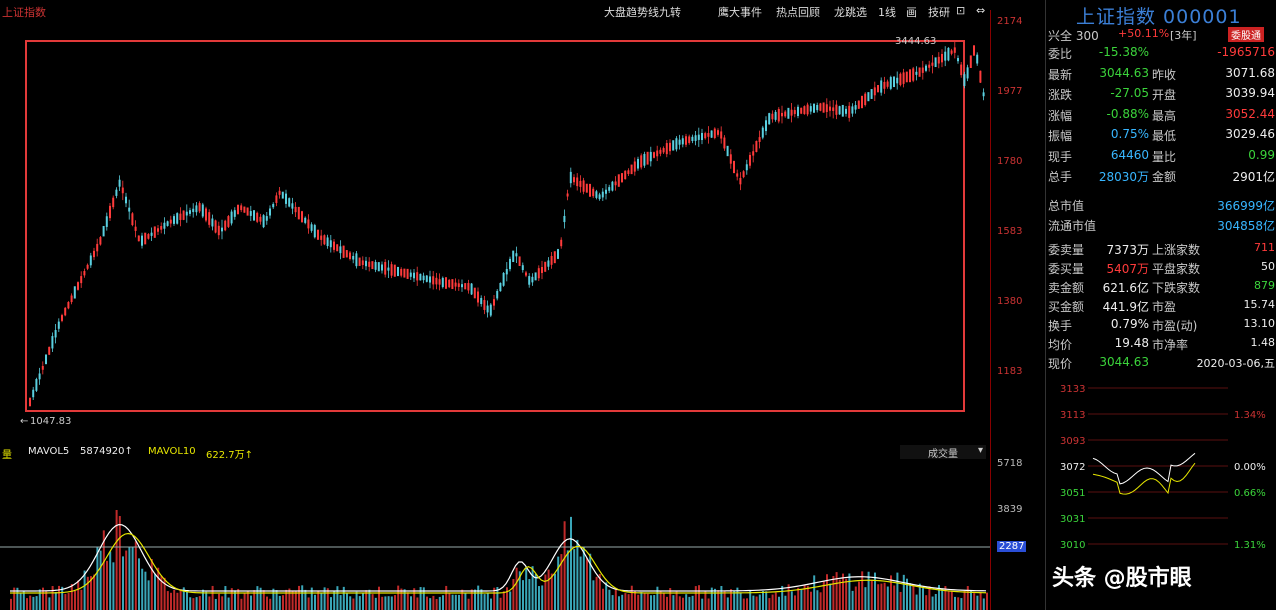  What do you see at coordinates (1124, 72) in the screenshot?
I see `quote-value: 3044.63` at bounding box center [1124, 72].